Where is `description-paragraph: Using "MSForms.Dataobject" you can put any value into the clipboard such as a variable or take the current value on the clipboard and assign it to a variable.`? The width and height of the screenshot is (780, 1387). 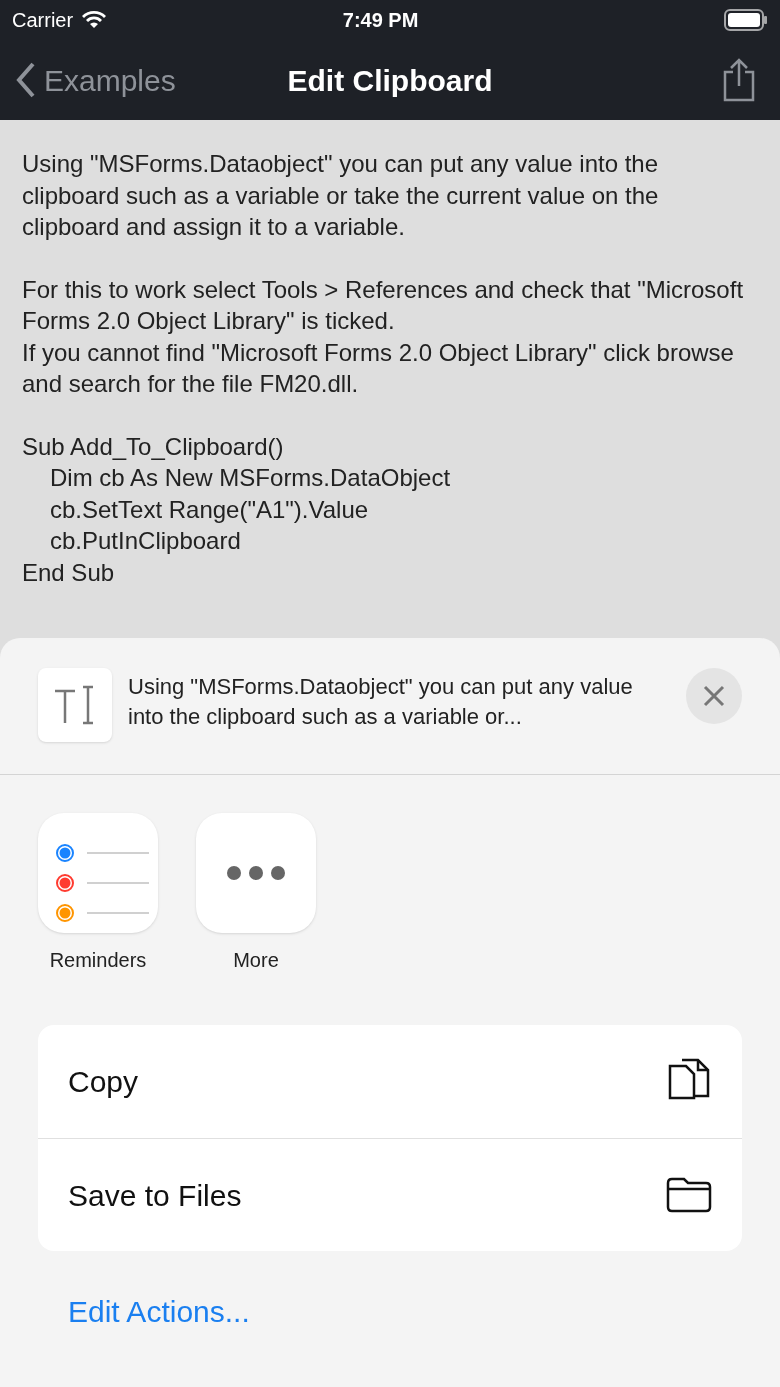
description-paragraph: Using "MSForms.Dataobject" you can put any value into the clipboard such as a variable or take the current value on the clipboard and assign it to a variable. is located at coordinates (341, 195).